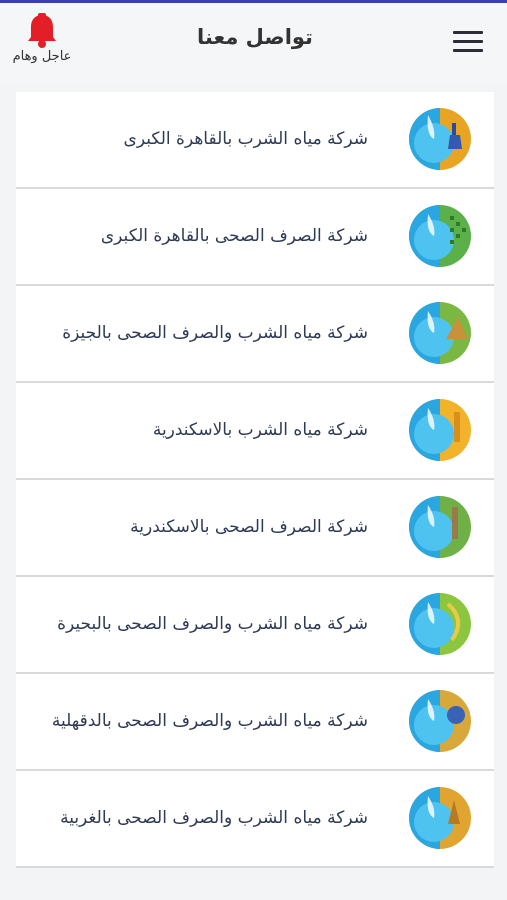  I want to click on alexandria-water-logo-icon, so click(440, 430).